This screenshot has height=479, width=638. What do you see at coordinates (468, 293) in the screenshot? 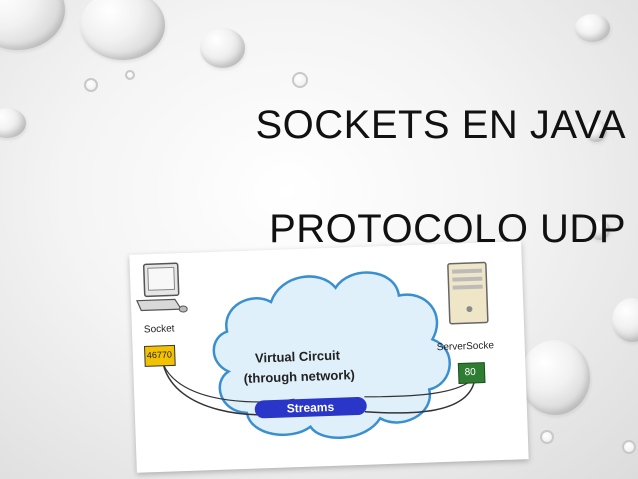
I see `server-icon` at bounding box center [468, 293].